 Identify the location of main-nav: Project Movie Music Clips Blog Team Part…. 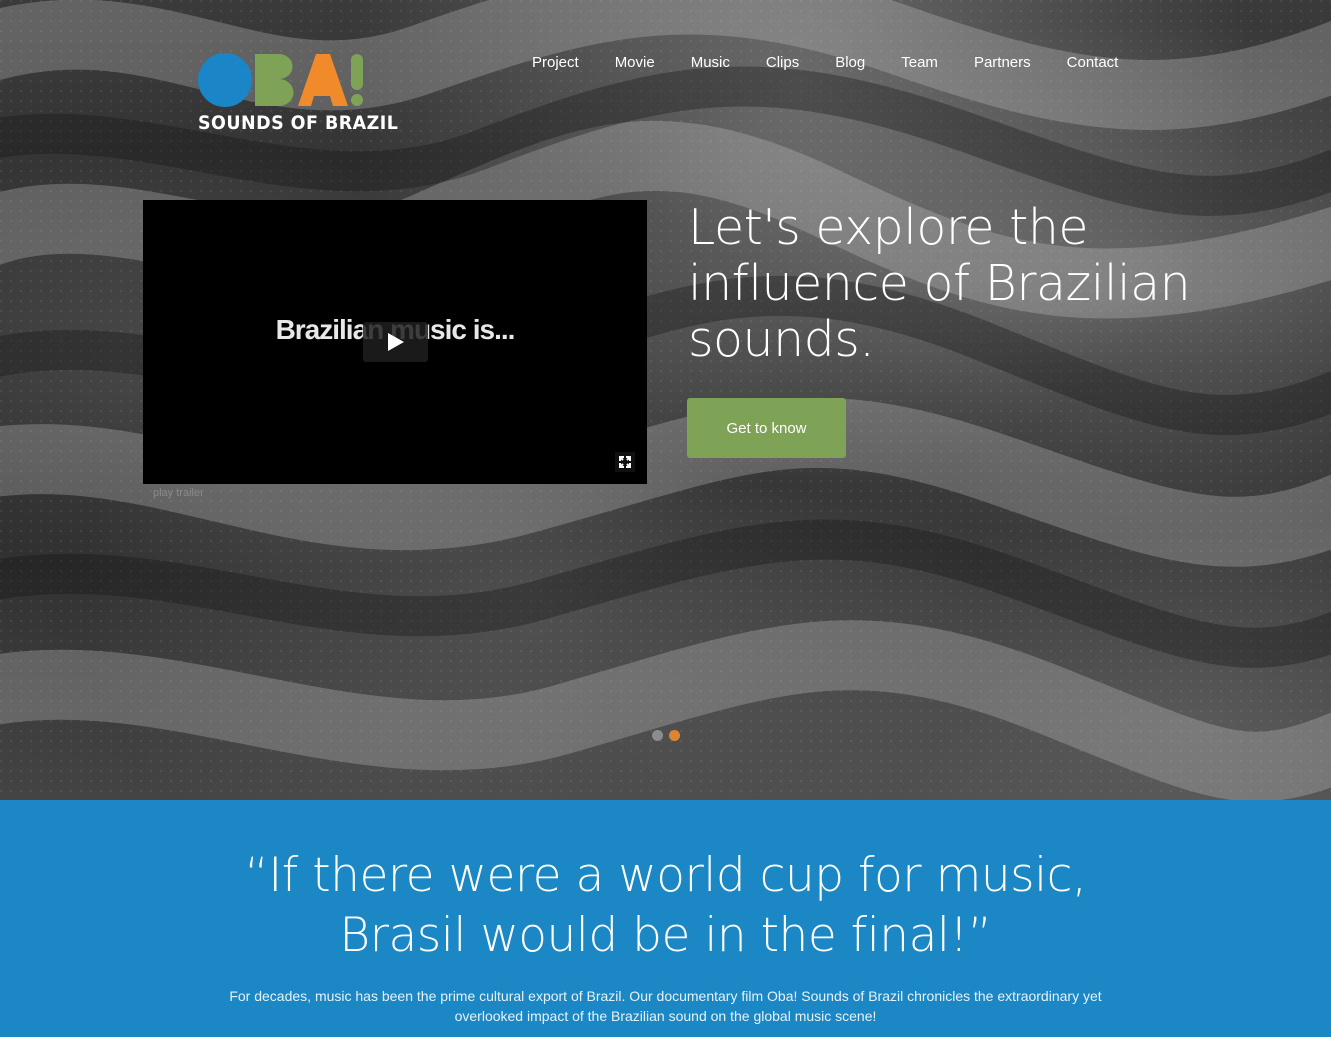
(834, 62).